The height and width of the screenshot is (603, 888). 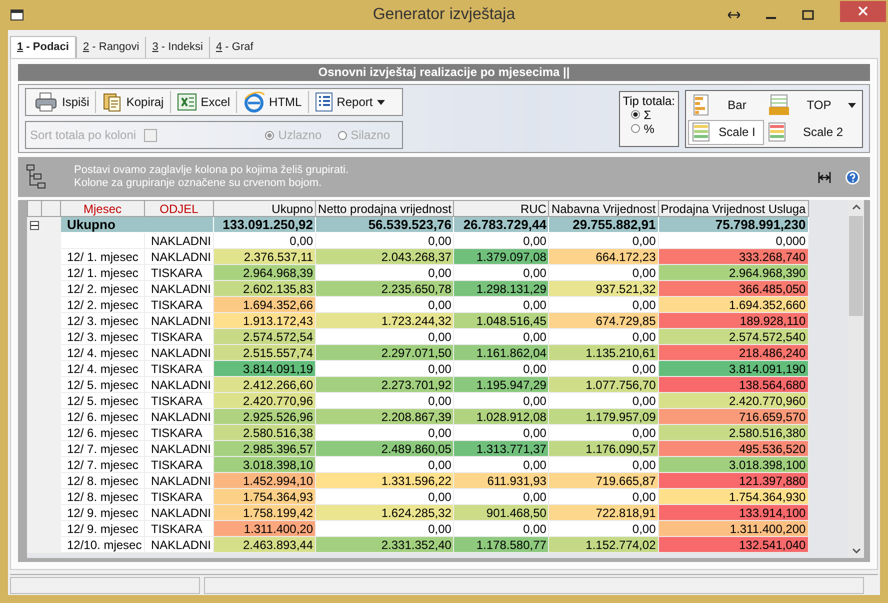 I want to click on printer-icon, so click(x=46, y=102).